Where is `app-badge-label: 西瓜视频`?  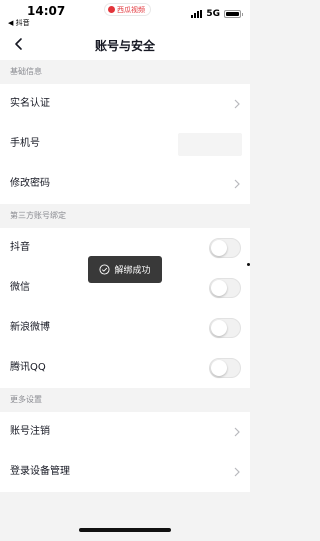 app-badge-label: 西瓜视频 is located at coordinates (131, 9).